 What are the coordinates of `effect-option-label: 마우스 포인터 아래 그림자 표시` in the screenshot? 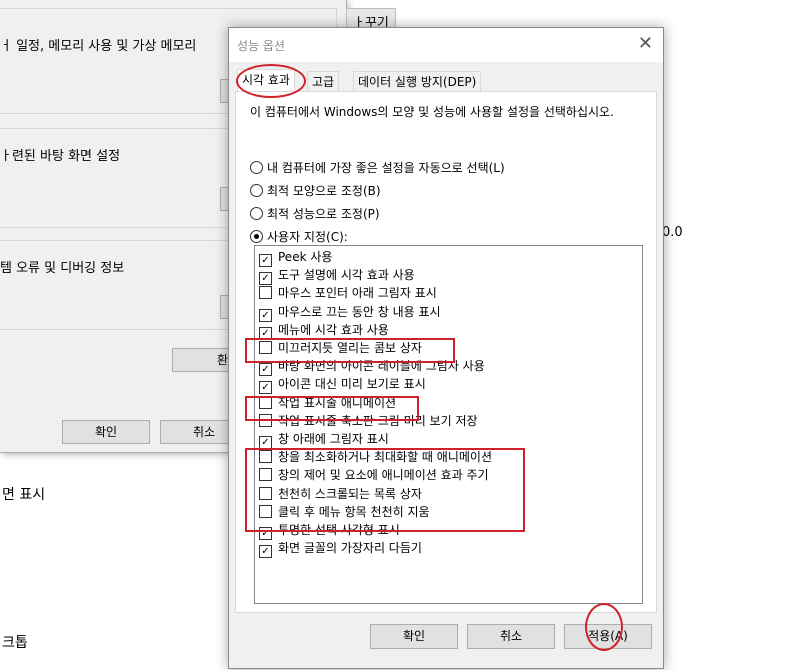 It's located at (357, 293).